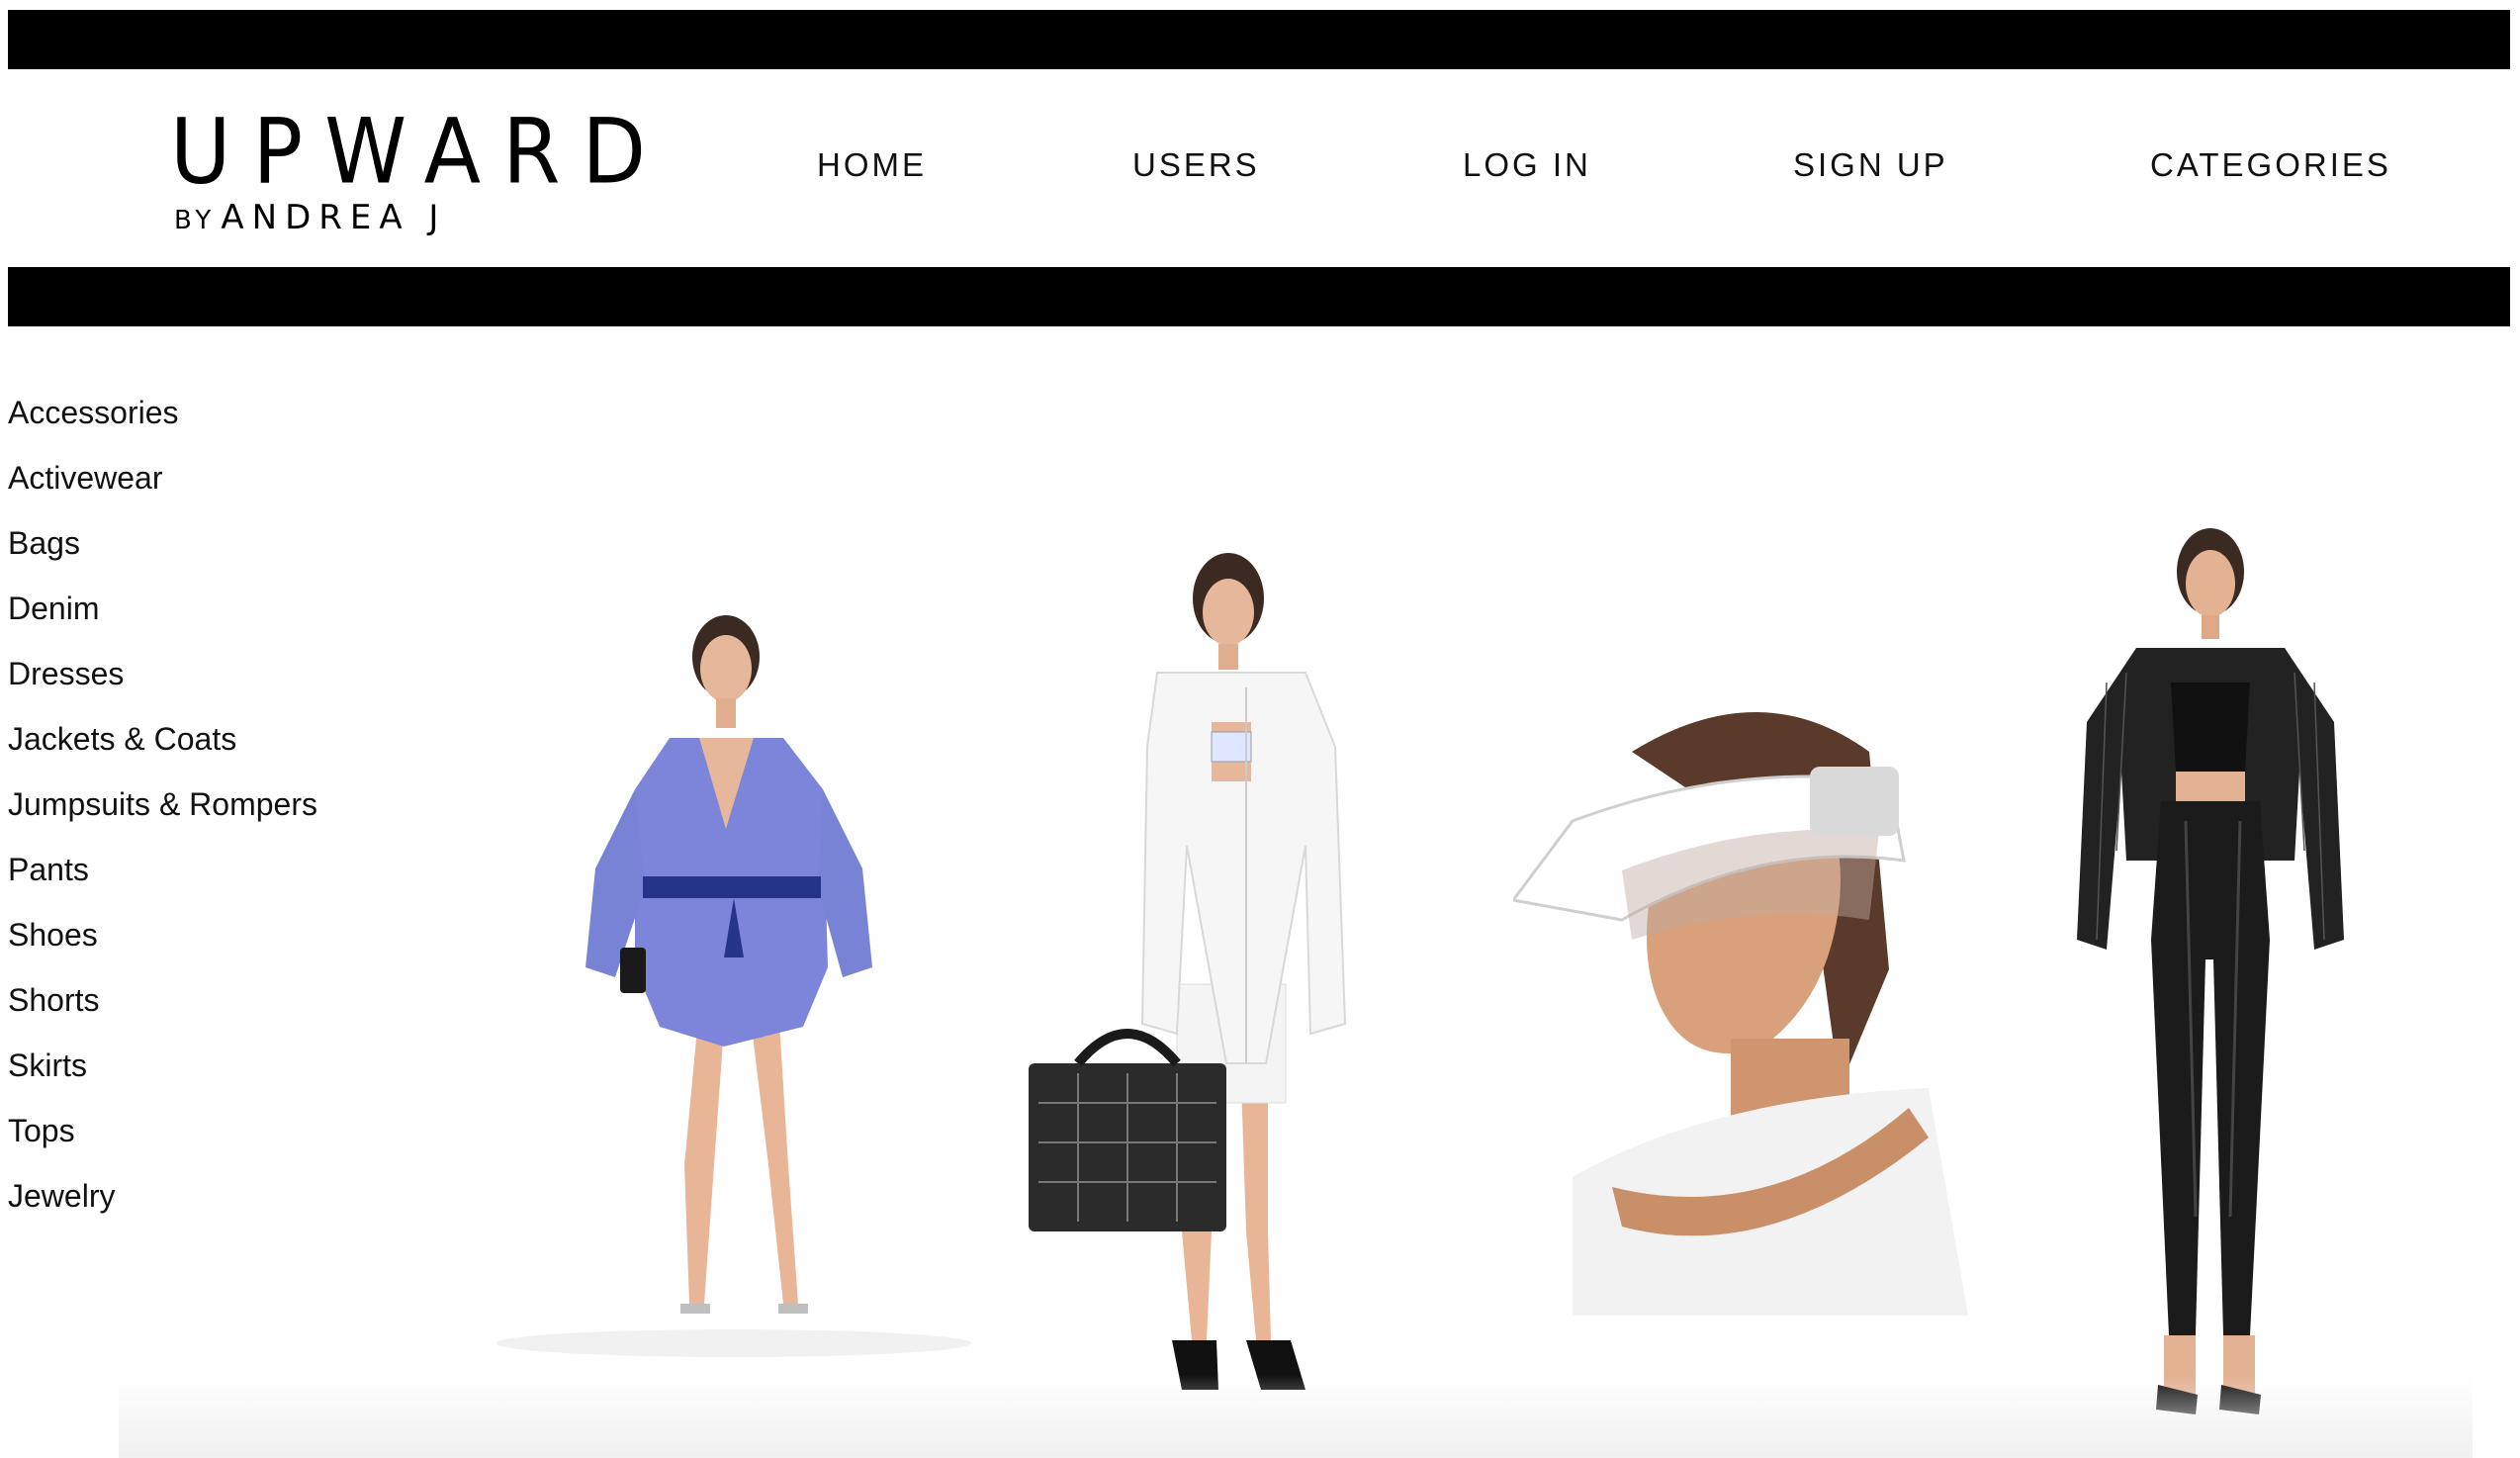 The image size is (2520, 1458). I want to click on category-item-pants: Pants, so click(162, 878).